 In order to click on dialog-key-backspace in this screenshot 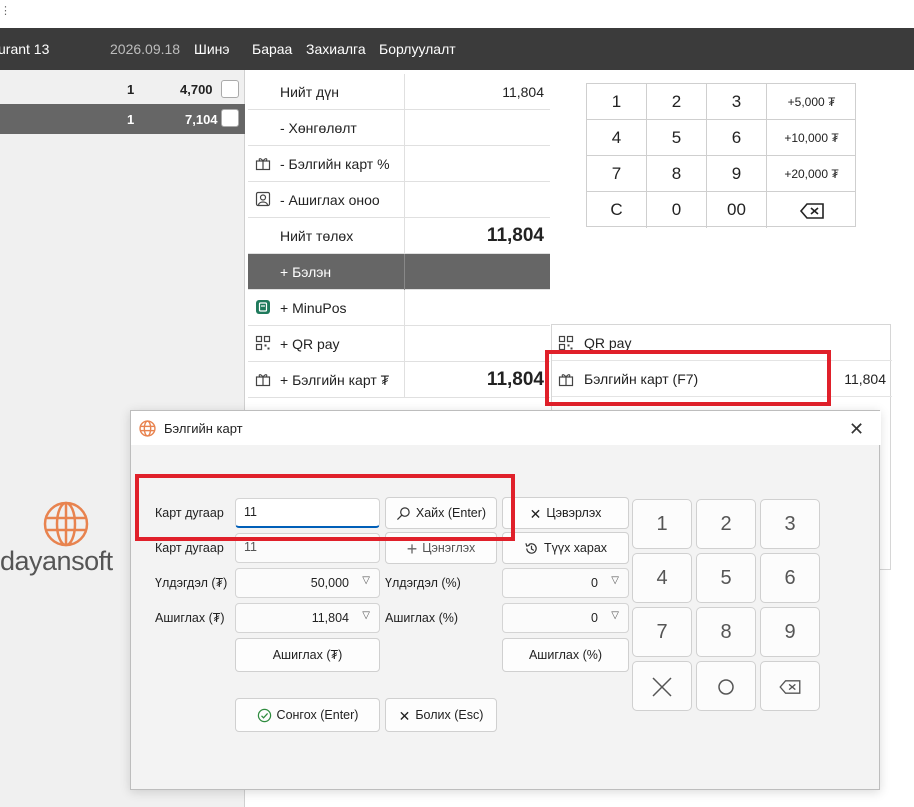, I will do `click(790, 686)`.